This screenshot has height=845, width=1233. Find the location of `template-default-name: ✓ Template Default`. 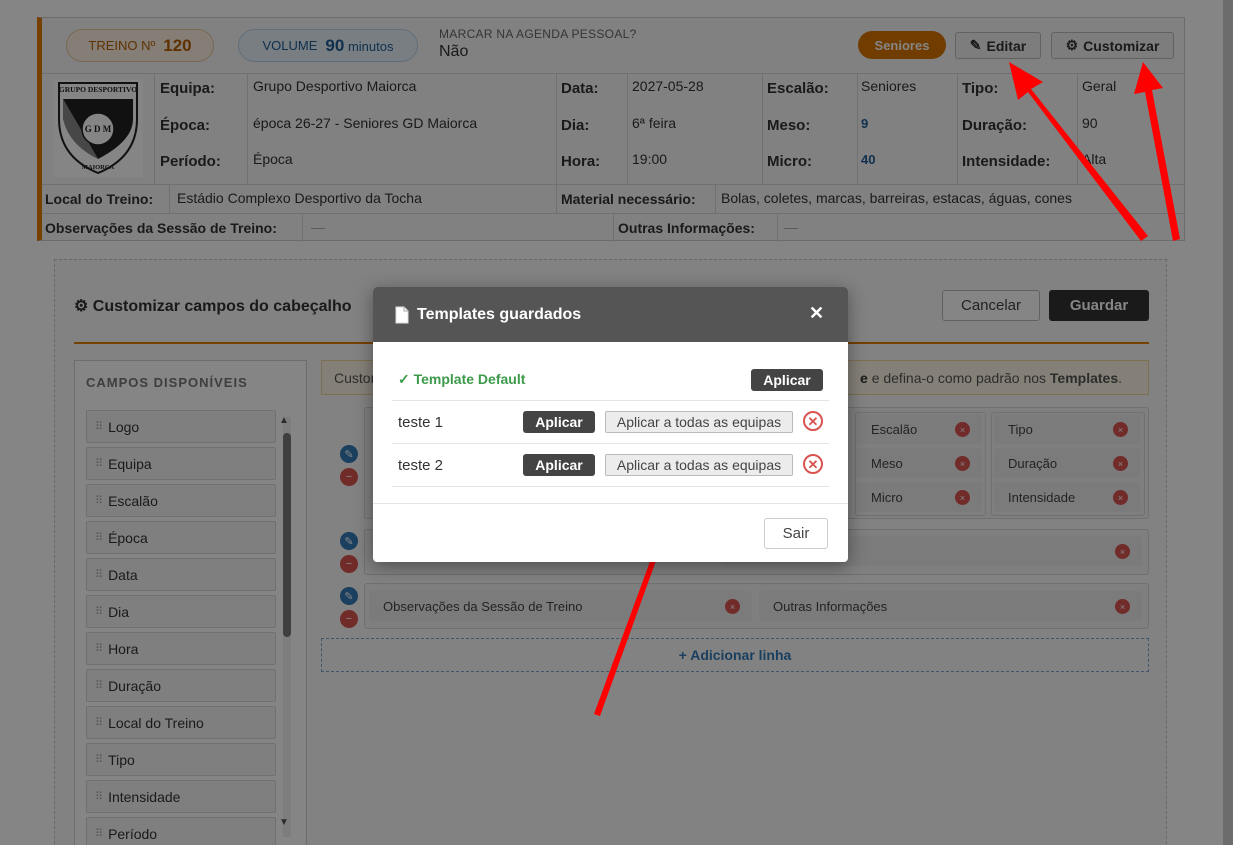

template-default-name: ✓ Template Default is located at coordinates (462, 379).